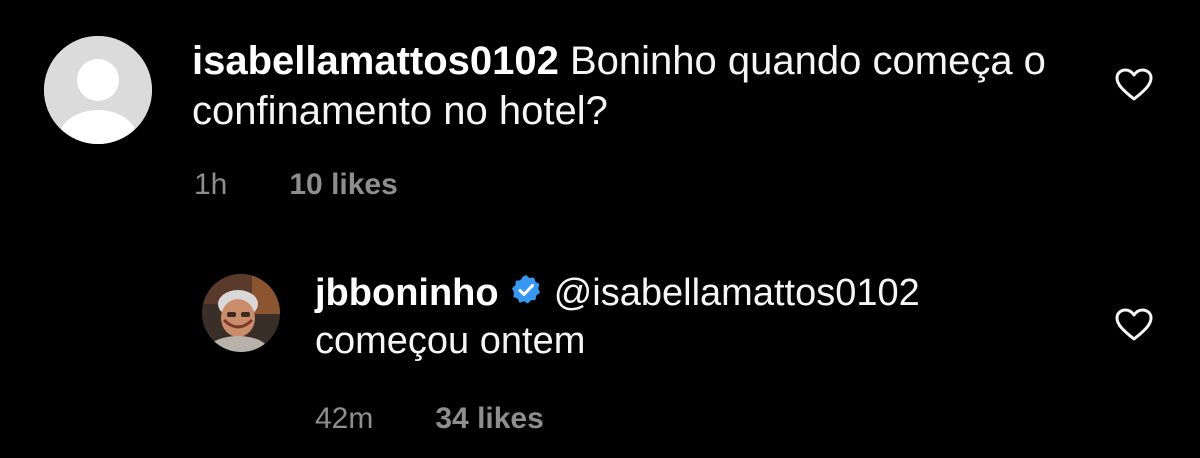 The image size is (1200, 458). What do you see at coordinates (344, 418) in the screenshot?
I see `reply-timestamp: 42m` at bounding box center [344, 418].